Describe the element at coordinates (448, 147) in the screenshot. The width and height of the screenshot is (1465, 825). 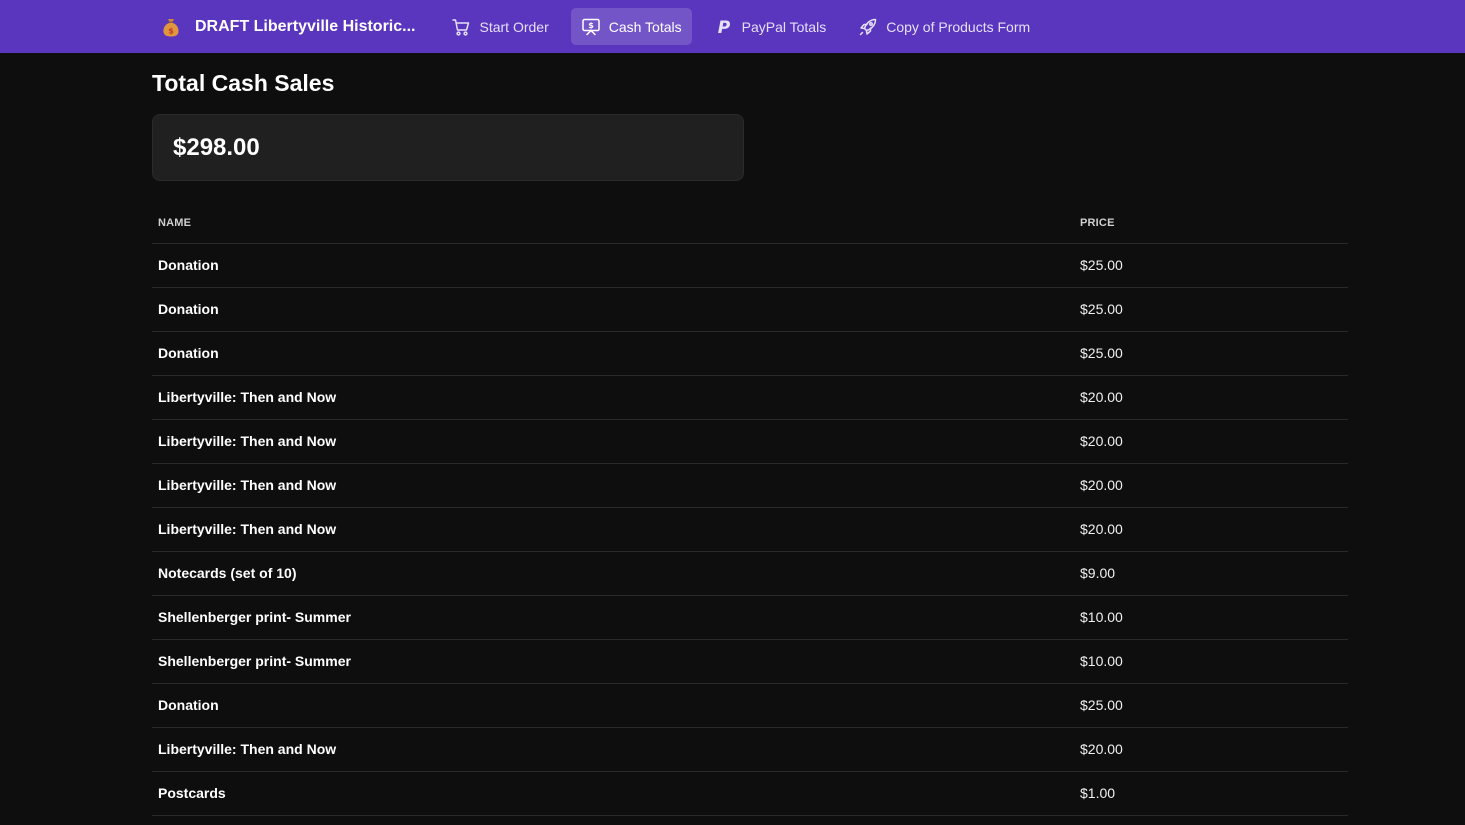
I see `total-card: $298.00` at that location.